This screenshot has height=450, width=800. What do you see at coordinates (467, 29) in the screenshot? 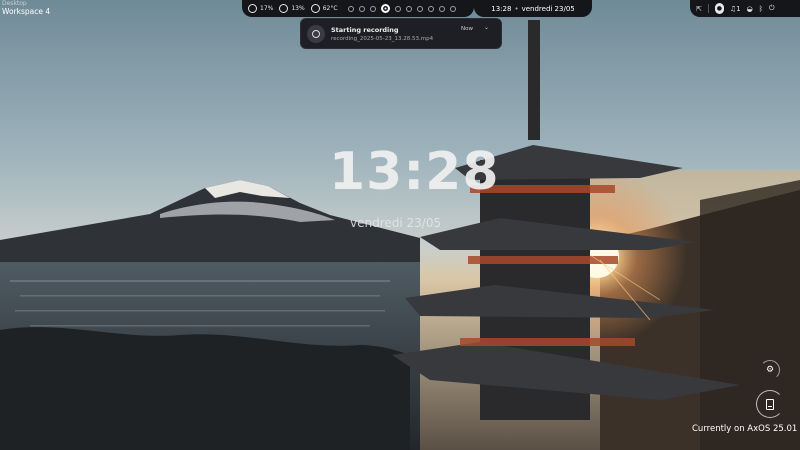
I see `notification-time: Now` at bounding box center [467, 29].